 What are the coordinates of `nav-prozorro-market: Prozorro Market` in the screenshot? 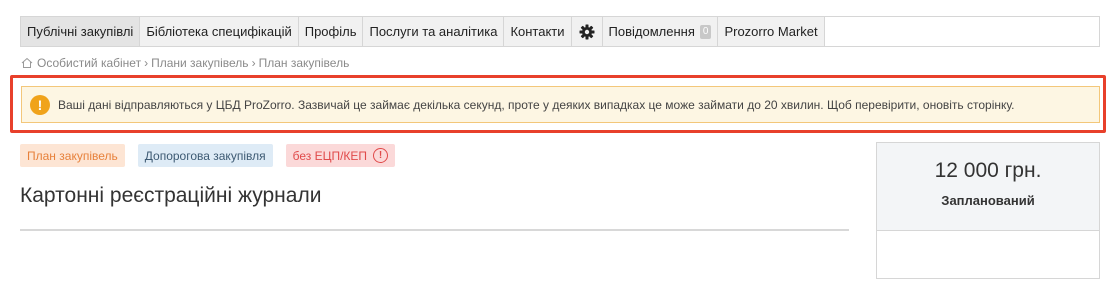 It's located at (771, 31).